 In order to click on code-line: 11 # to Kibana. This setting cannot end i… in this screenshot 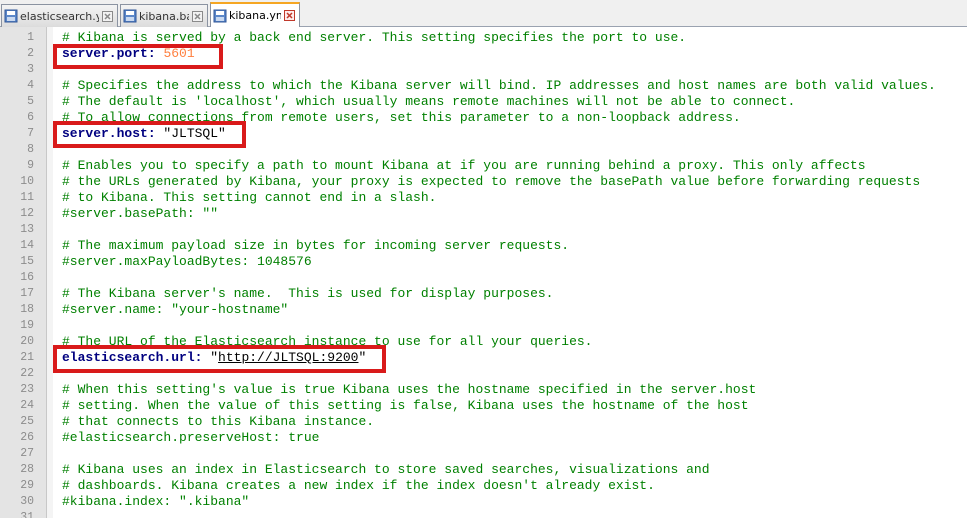, I will do `click(483, 198)`.